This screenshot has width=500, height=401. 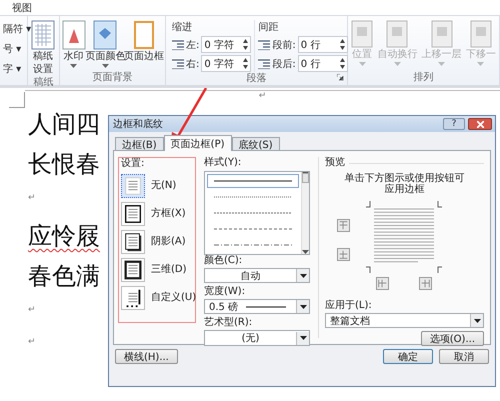 I want to click on document-text: 应怜屐, so click(x=64, y=236).